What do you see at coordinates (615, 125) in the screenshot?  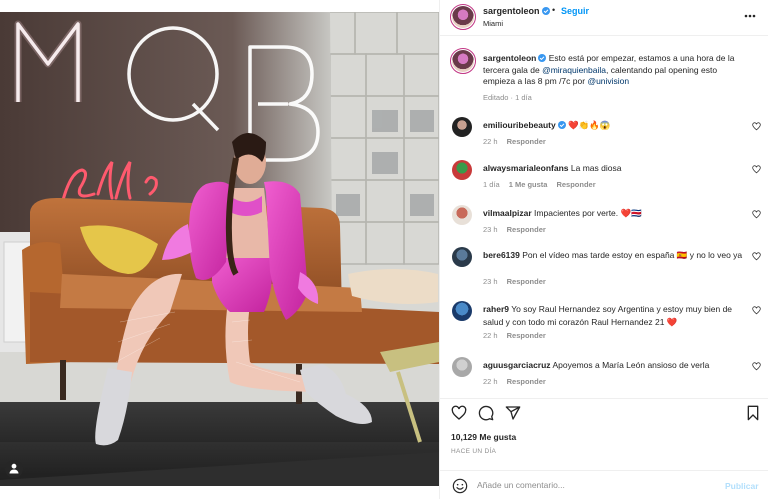 I see `comment-text: emiliouribebeauty ❤️👏🔥😱` at bounding box center [615, 125].